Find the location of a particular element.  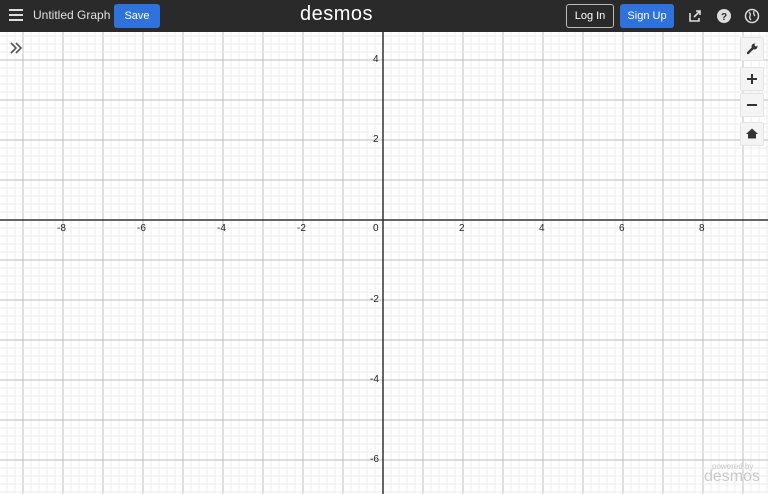

share-icon is located at coordinates (695, 16).